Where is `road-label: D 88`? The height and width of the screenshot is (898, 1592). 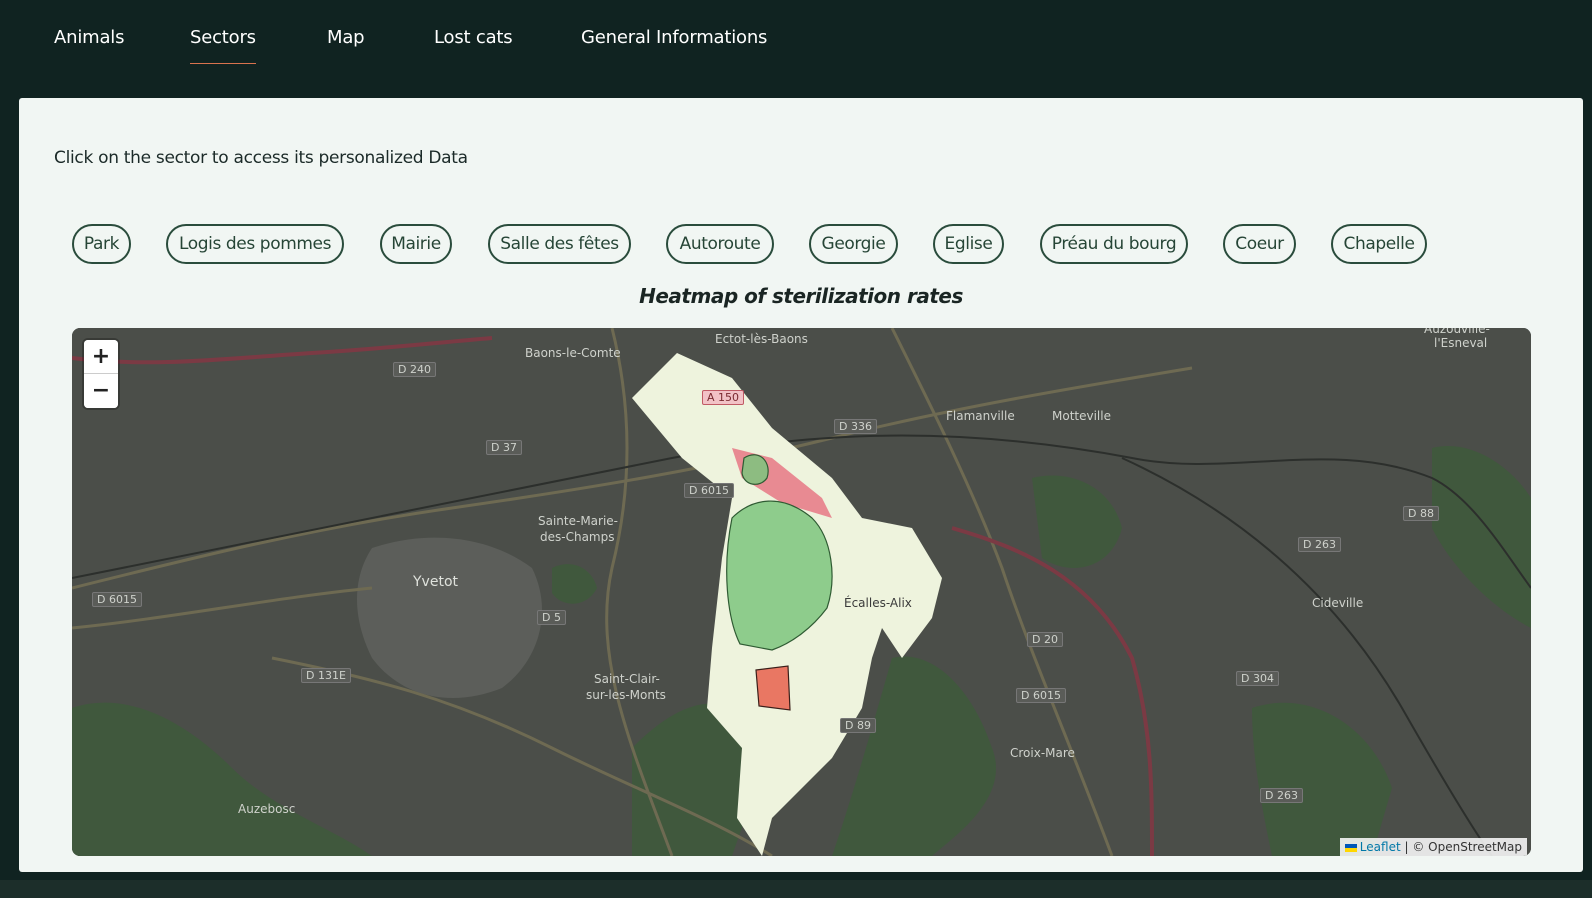 road-label: D 88 is located at coordinates (1421, 513).